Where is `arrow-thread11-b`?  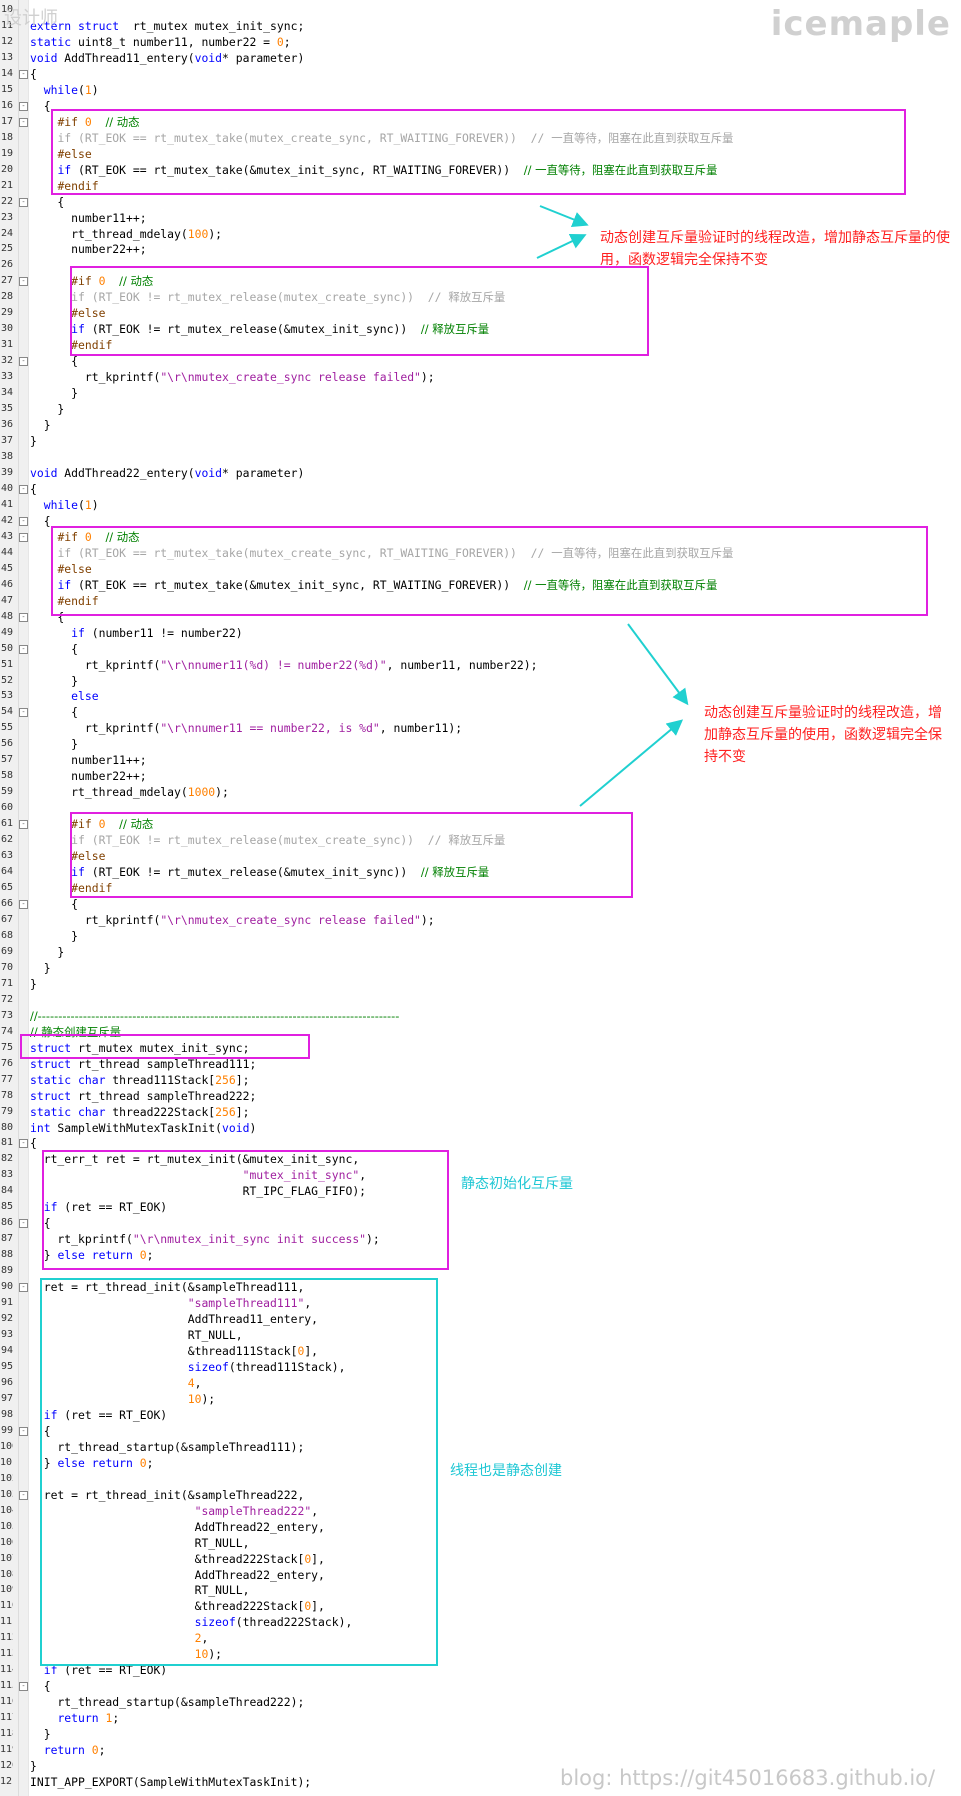
arrow-thread11-b is located at coordinates (561, 246).